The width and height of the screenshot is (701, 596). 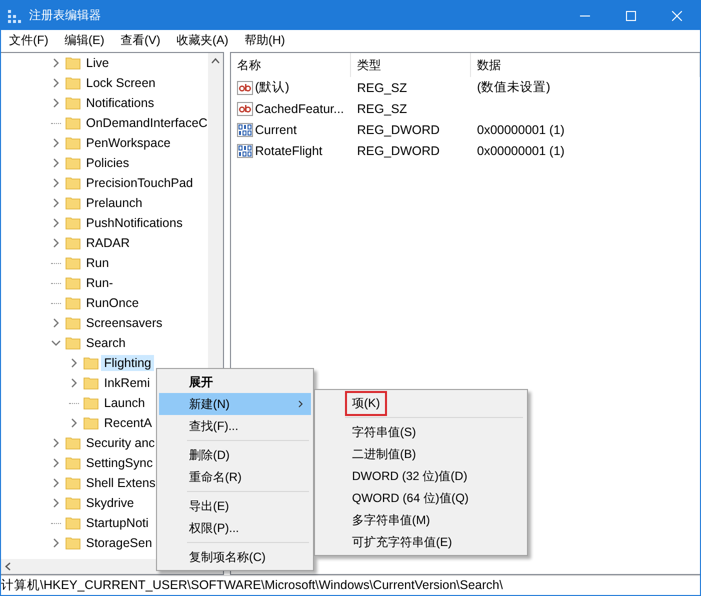 I want to click on tree-item: Policies, so click(x=107, y=163).